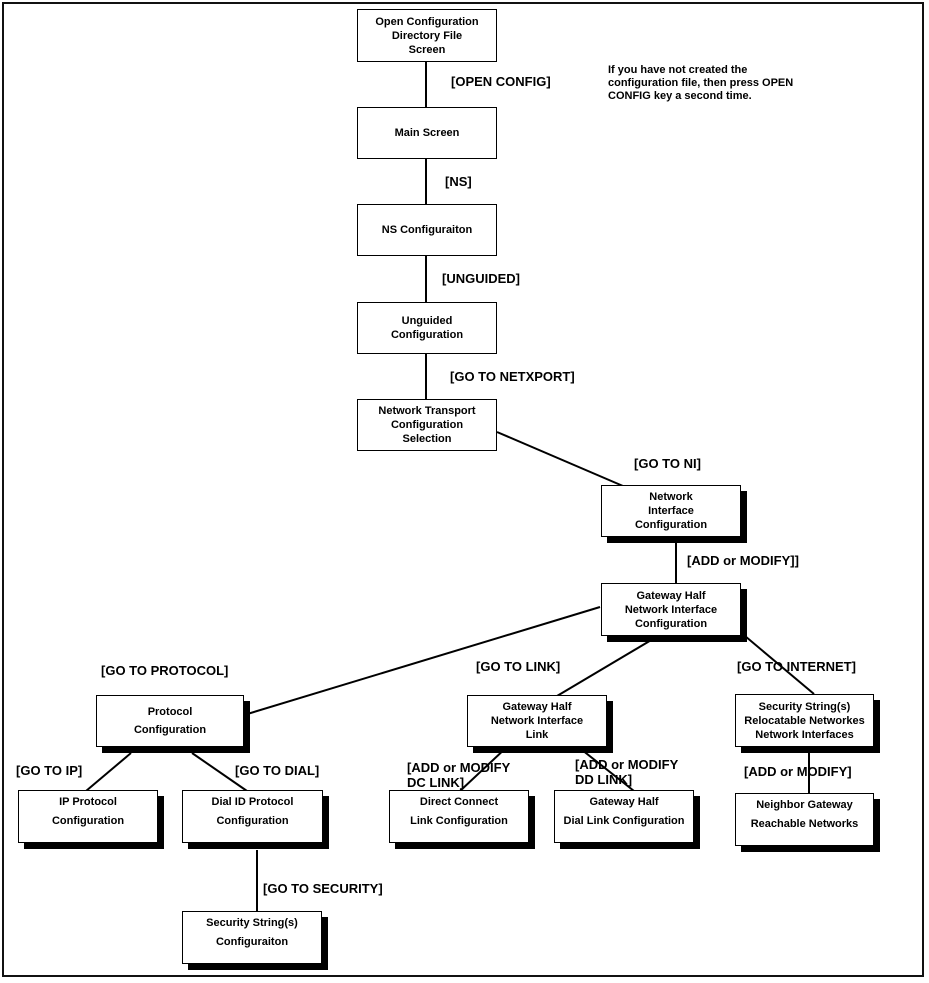 The width and height of the screenshot is (929, 983). I want to click on label-line: DD LINK], so click(604, 779).